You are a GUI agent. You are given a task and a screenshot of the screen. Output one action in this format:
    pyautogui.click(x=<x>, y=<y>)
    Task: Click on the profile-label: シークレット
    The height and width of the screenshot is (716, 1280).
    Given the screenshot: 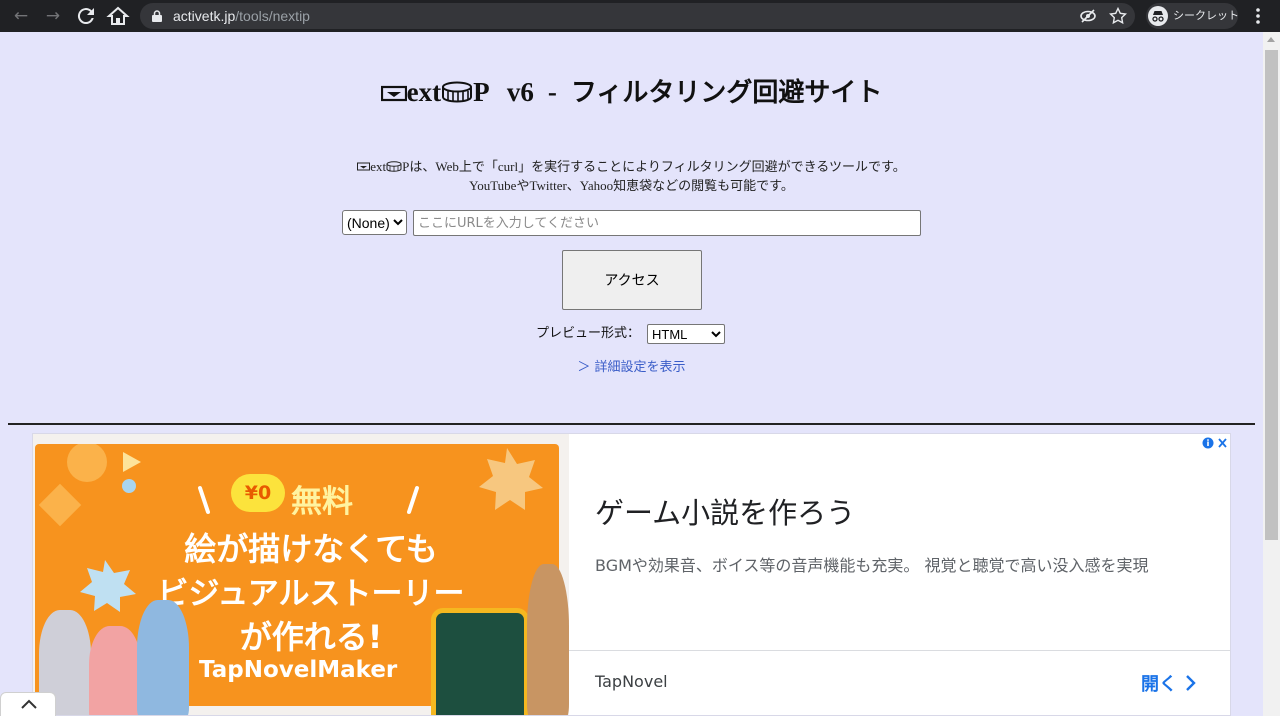 What is the action you would take?
    pyautogui.click(x=1206, y=15)
    